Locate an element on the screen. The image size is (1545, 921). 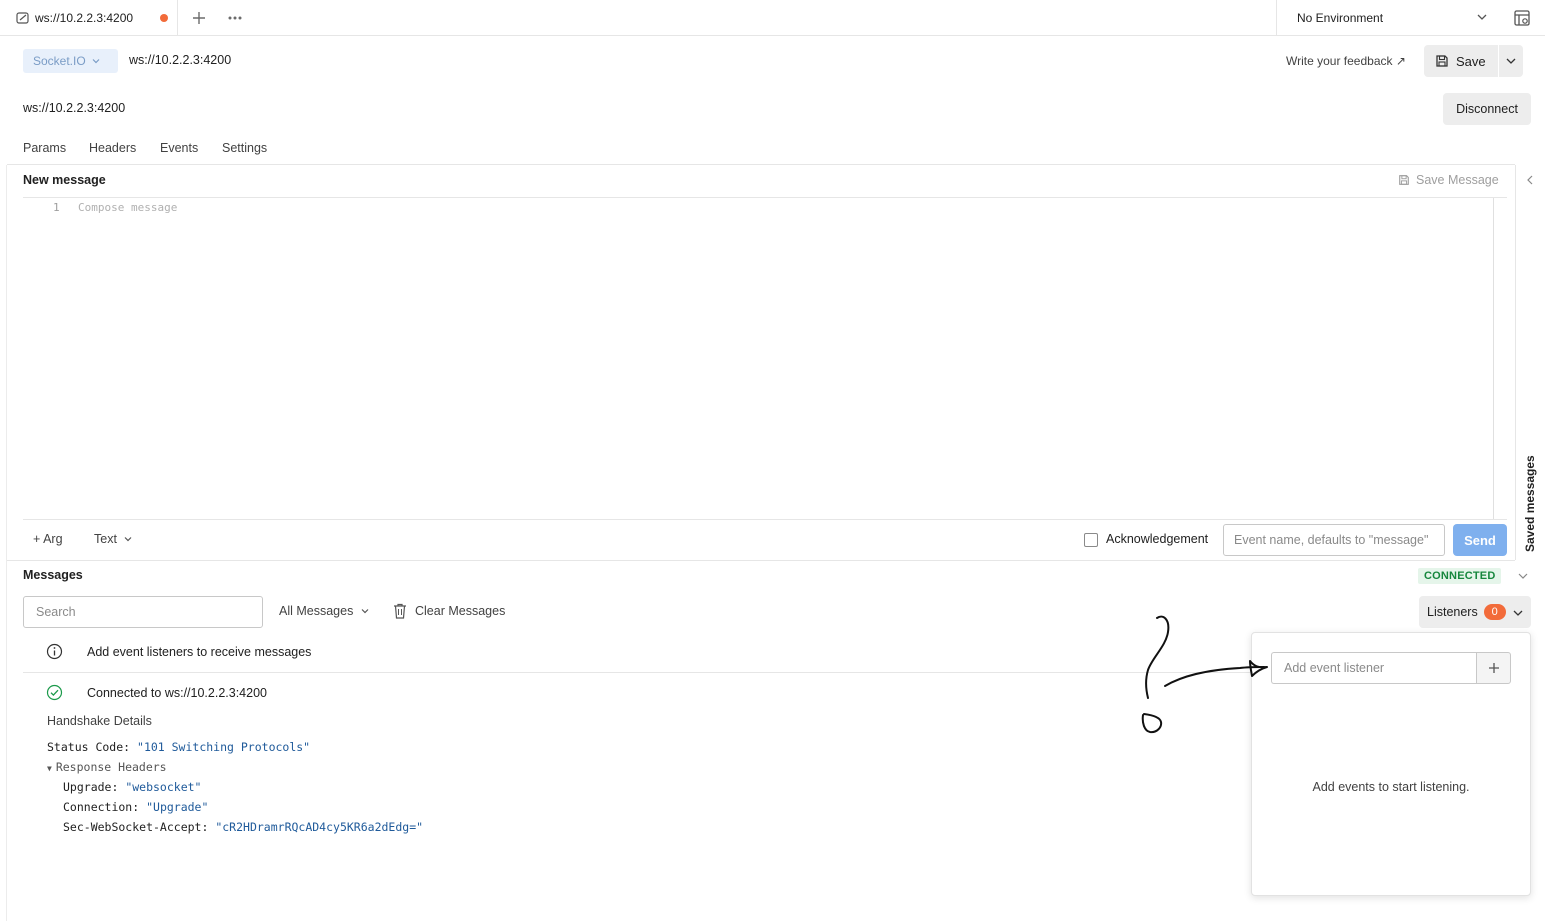
feedback-link: Write your feedback ↗ is located at coordinates (1346, 61).